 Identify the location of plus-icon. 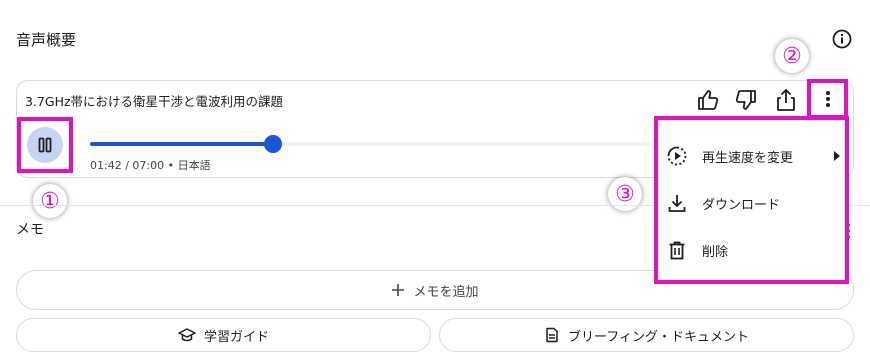
(398, 290).